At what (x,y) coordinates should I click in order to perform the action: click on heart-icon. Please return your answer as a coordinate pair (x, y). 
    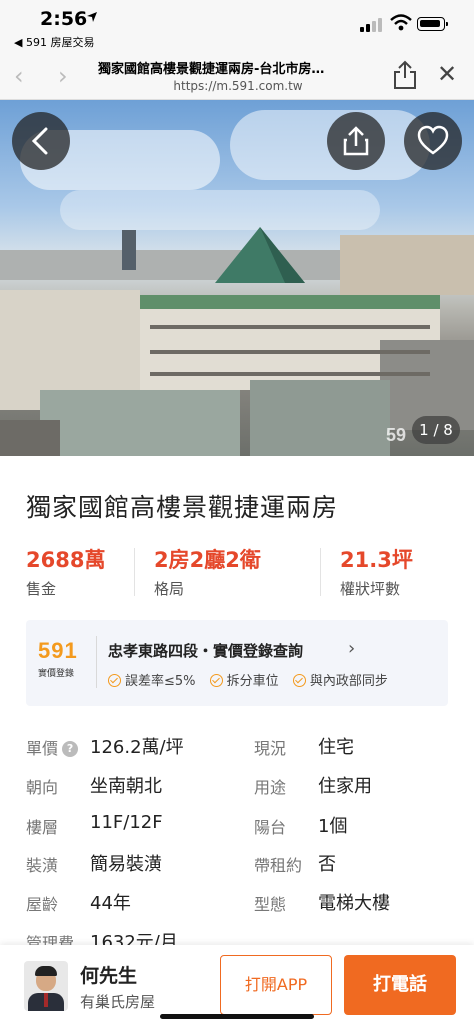
    Looking at the image, I should click on (433, 140).